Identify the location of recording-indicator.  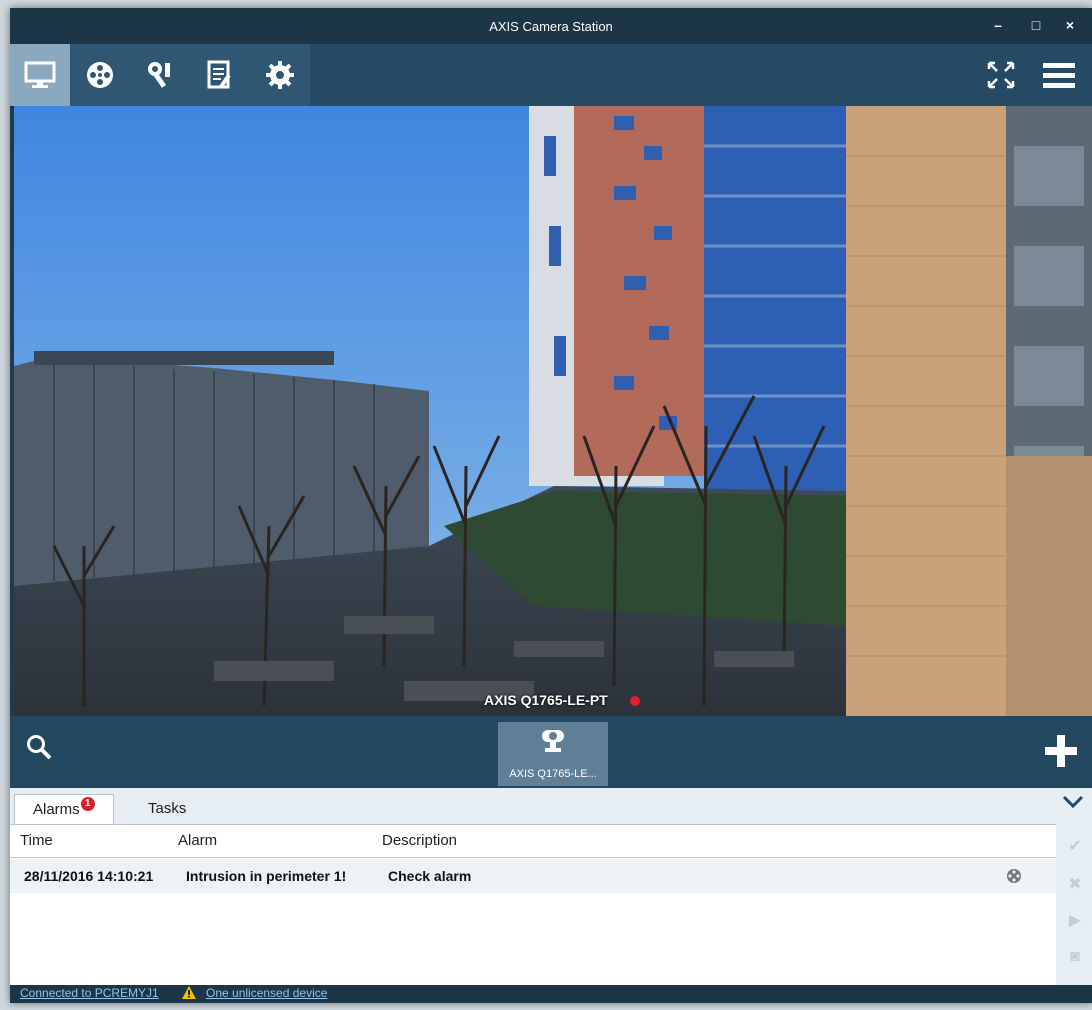
(635, 701).